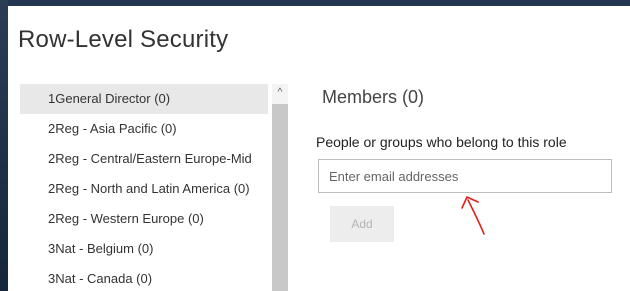 Image resolution: width=630 pixels, height=291 pixels. I want to click on role-item: 2Reg - Asia Pacific (0), so click(144, 129).